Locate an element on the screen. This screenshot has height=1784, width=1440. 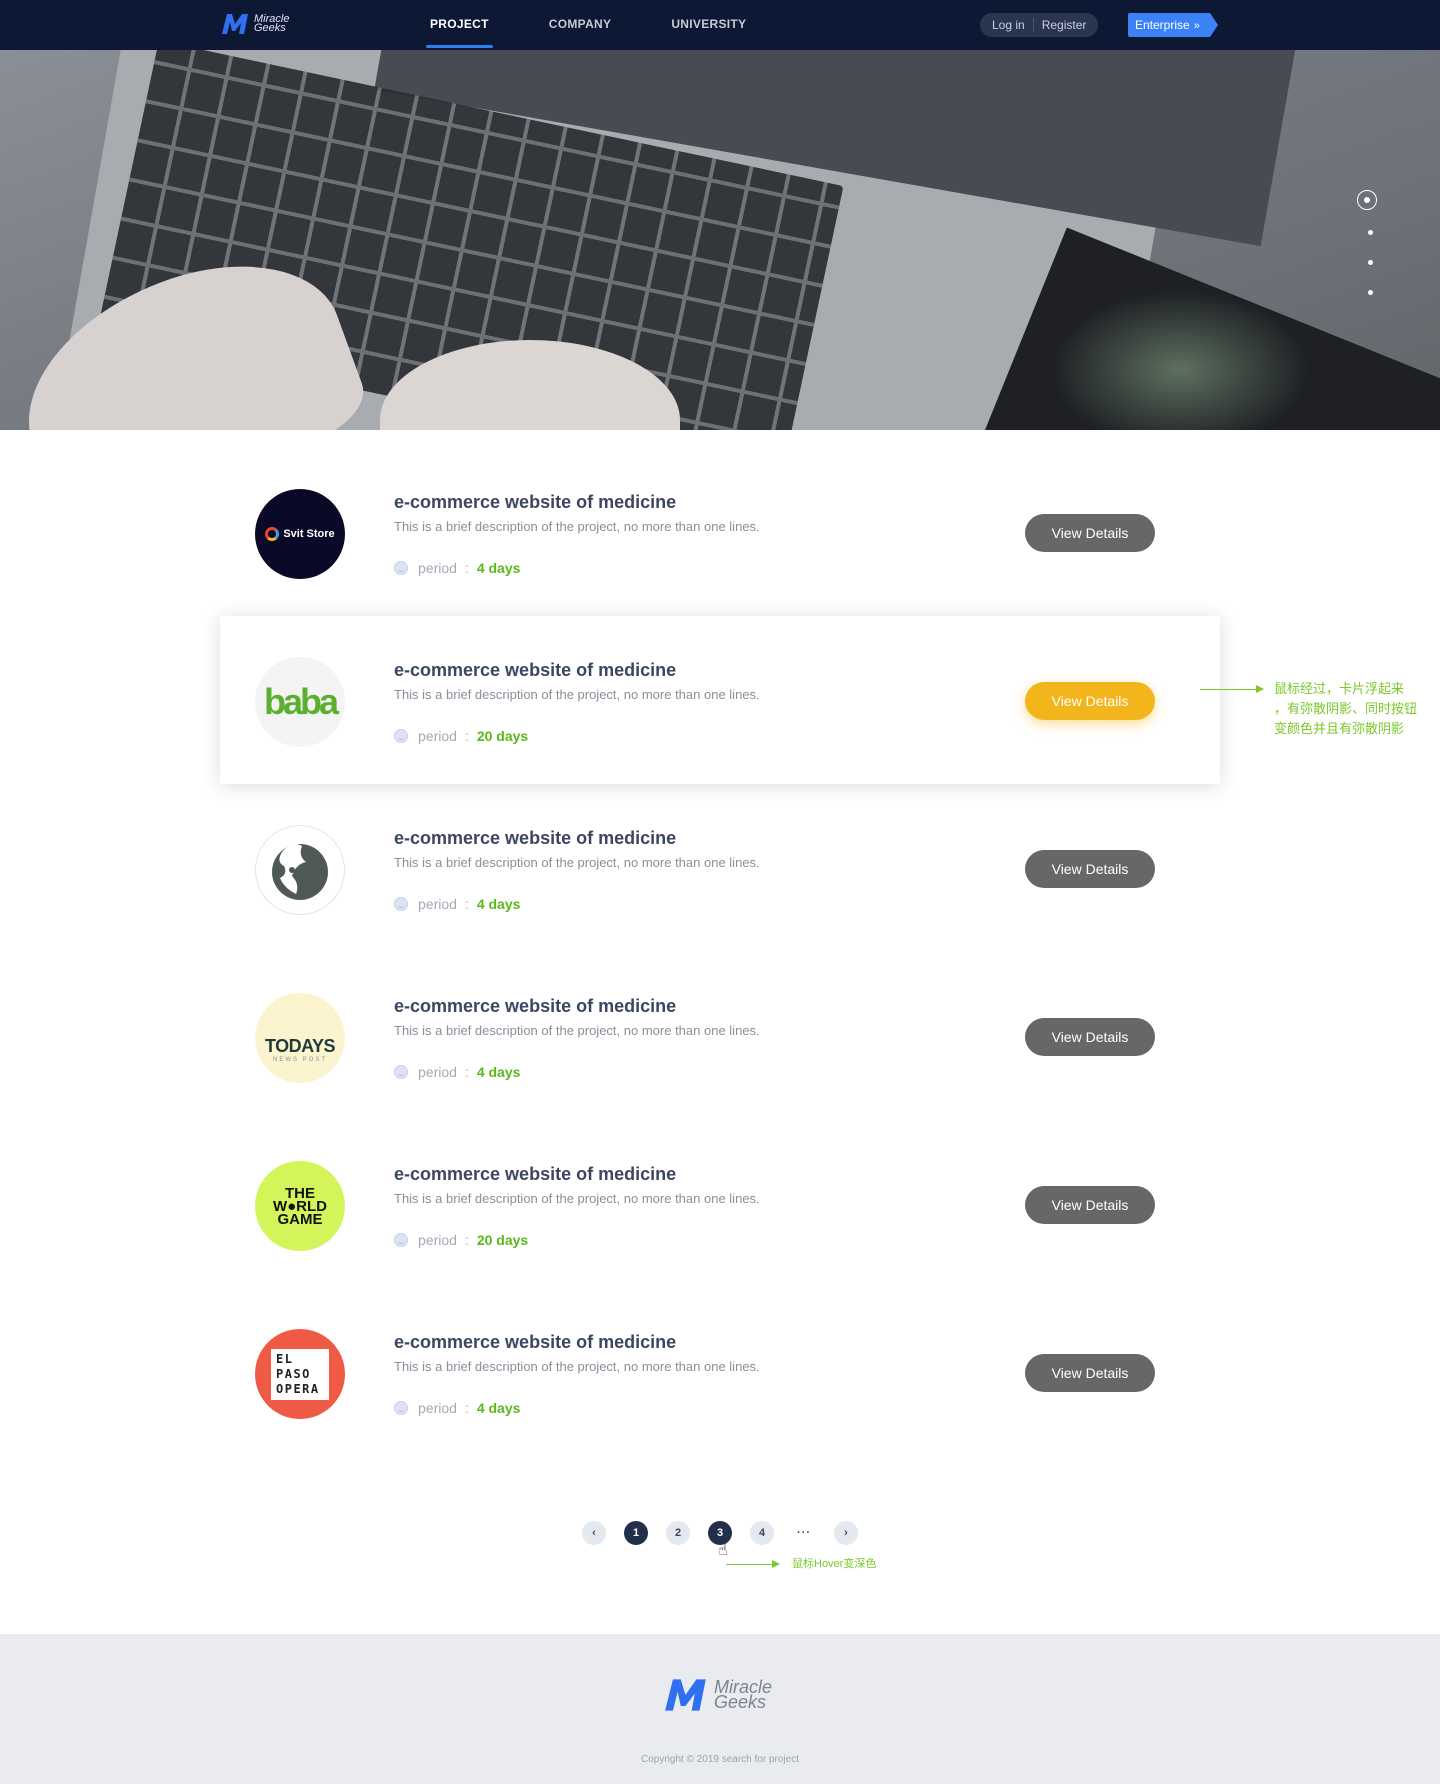
prev-page-button: ‹ is located at coordinates (594, 1533).